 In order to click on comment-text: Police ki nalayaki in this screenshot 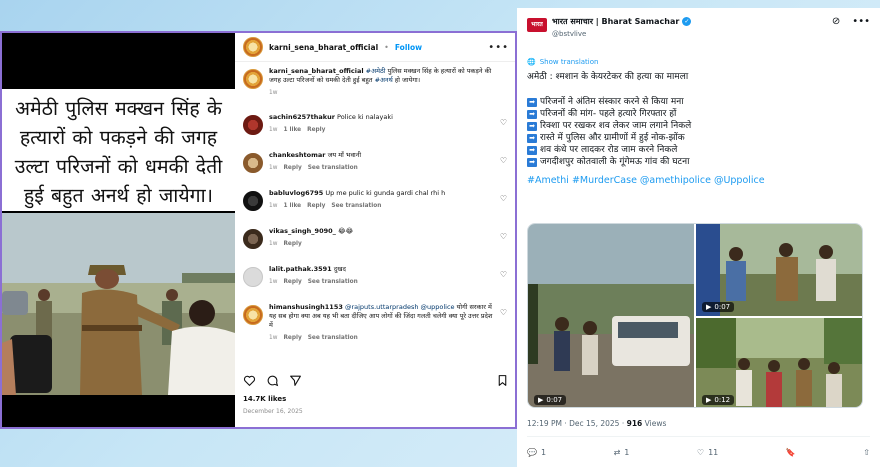, I will do `click(365, 117)`.